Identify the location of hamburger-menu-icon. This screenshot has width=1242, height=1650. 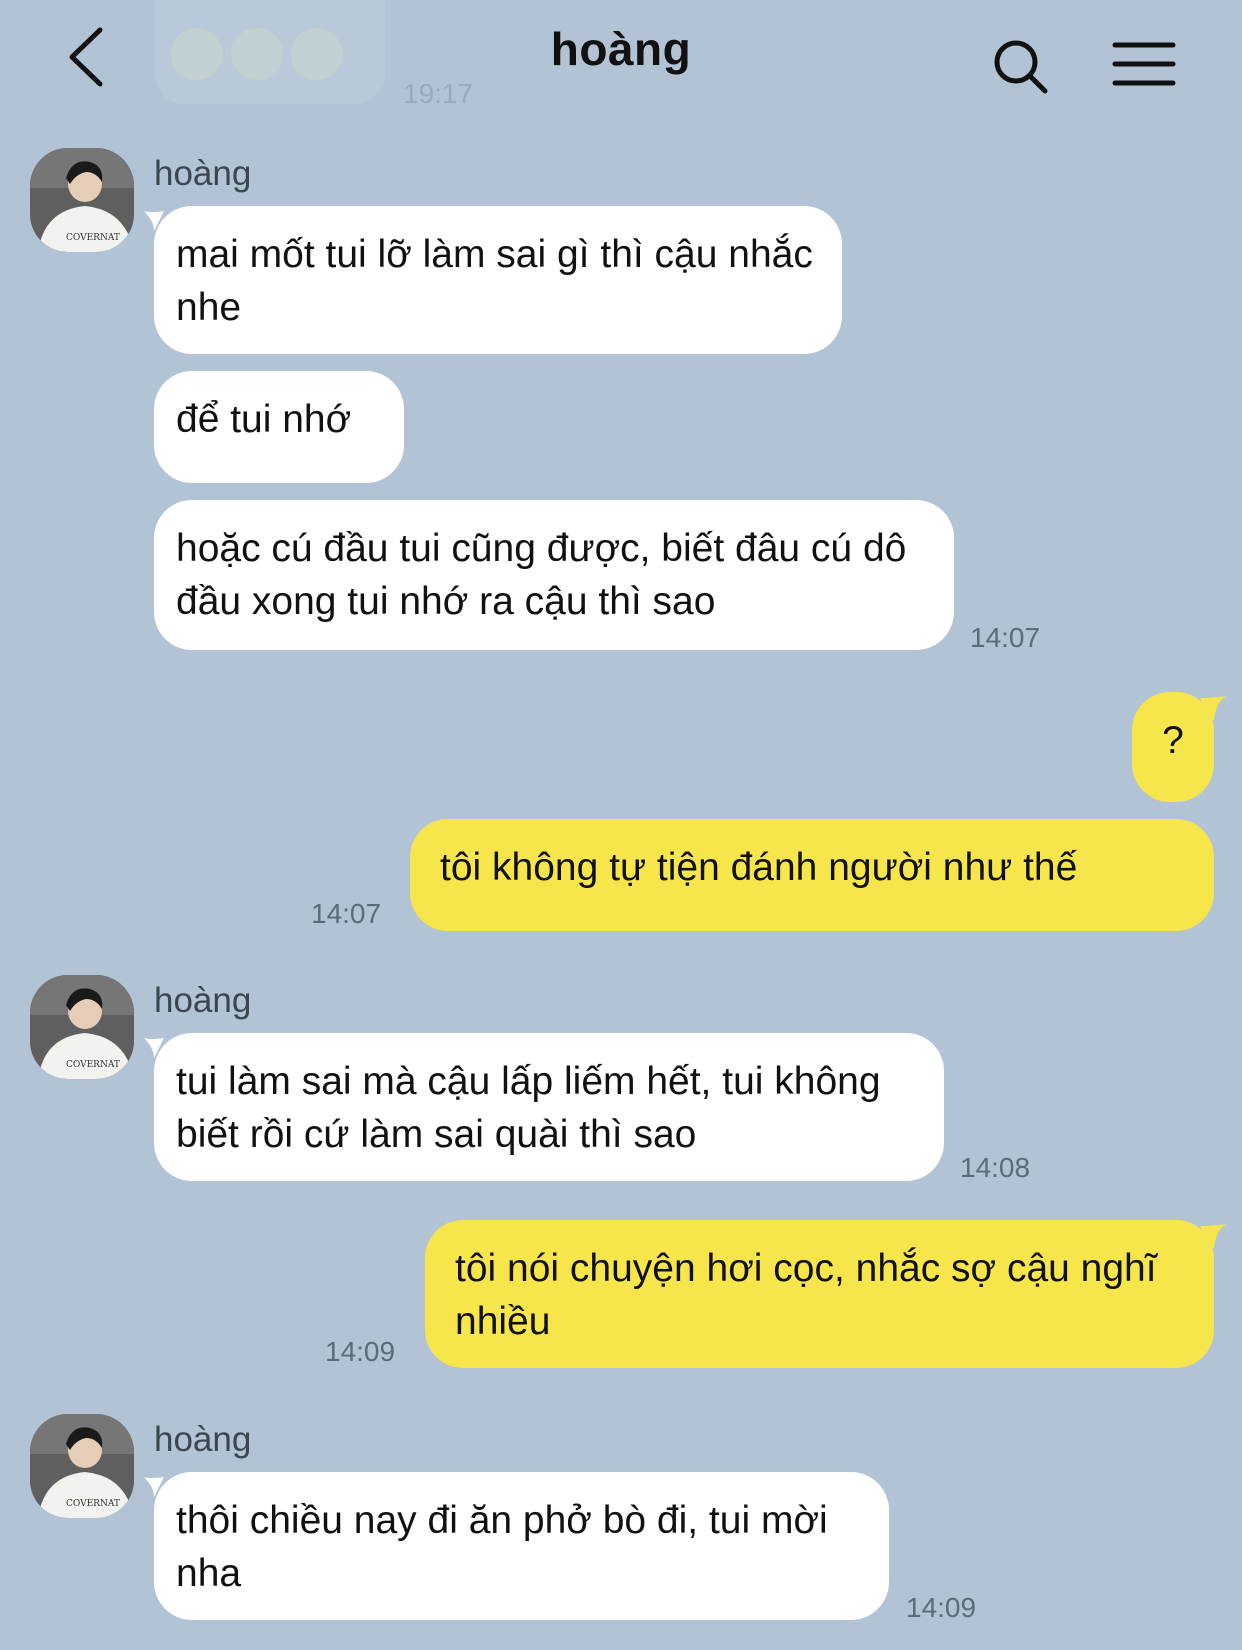
(1144, 64).